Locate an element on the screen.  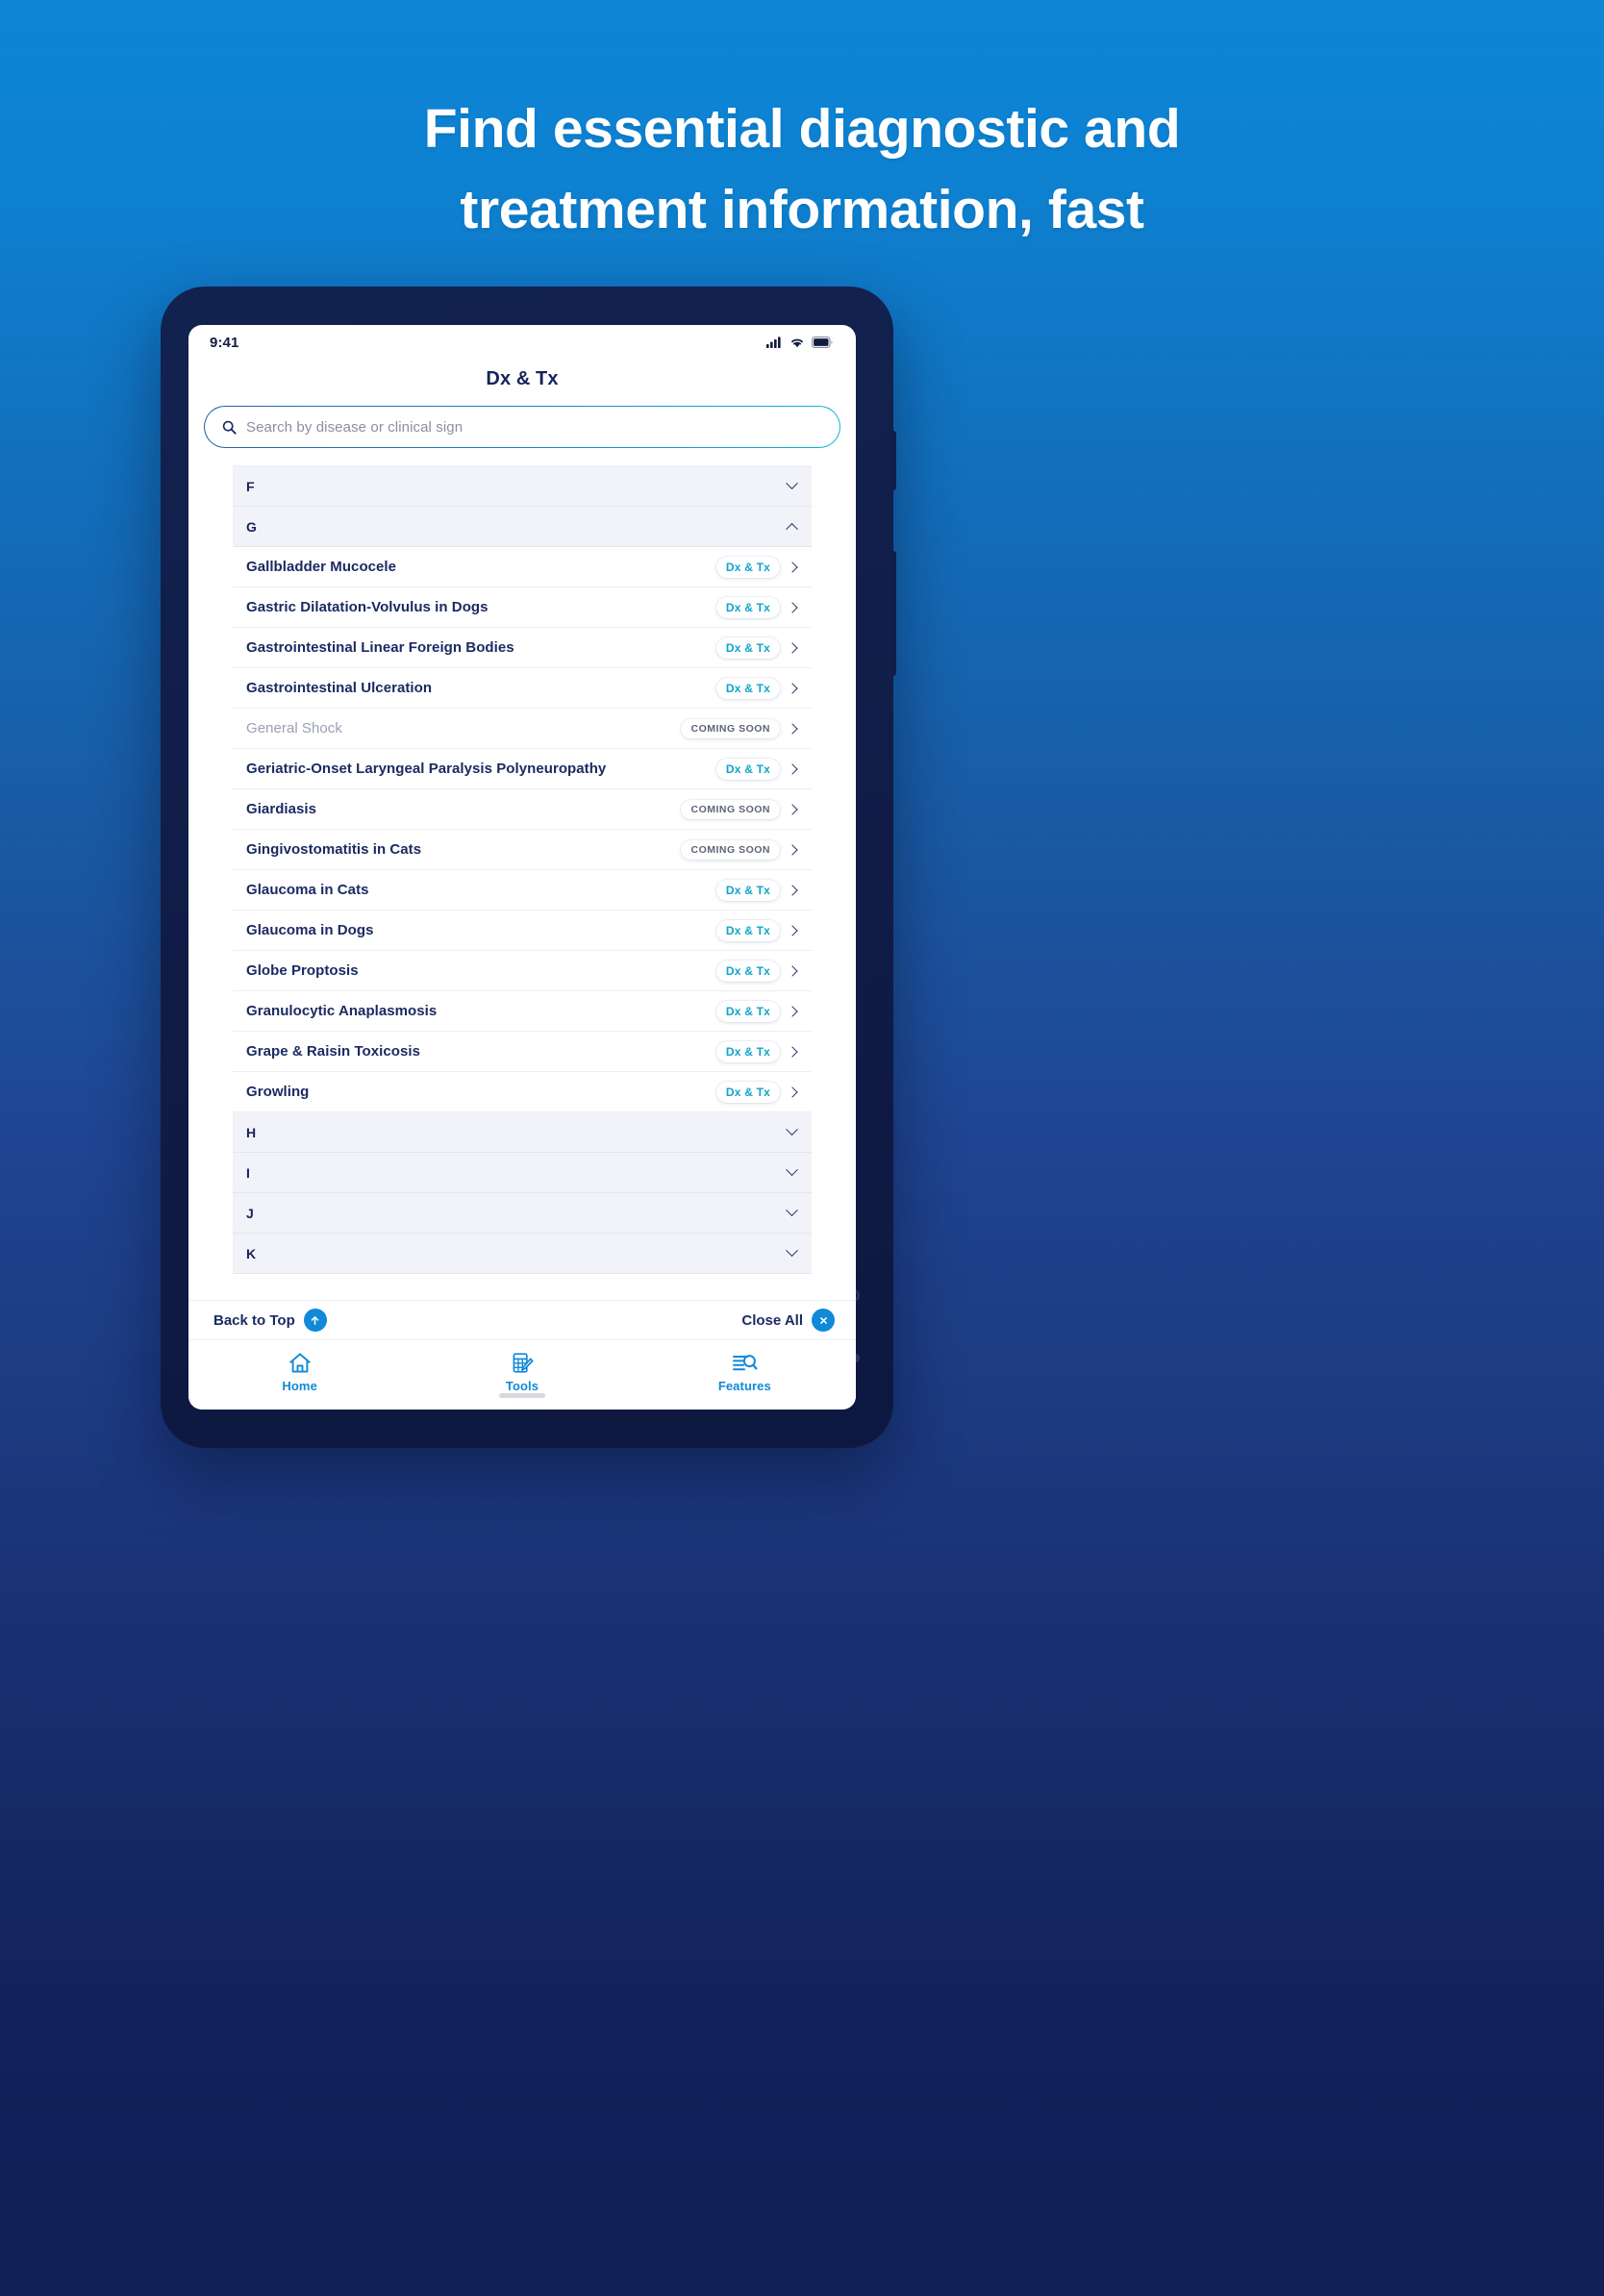
app-navbar: Dx & Tx is located at coordinates (522, 379).